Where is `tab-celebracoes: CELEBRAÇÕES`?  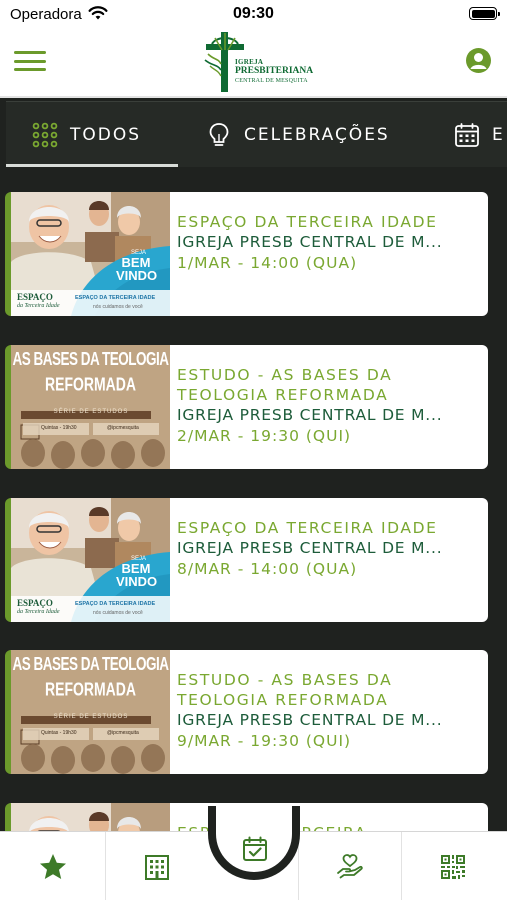 tab-celebracoes: CELEBRAÇÕES is located at coordinates (298, 134).